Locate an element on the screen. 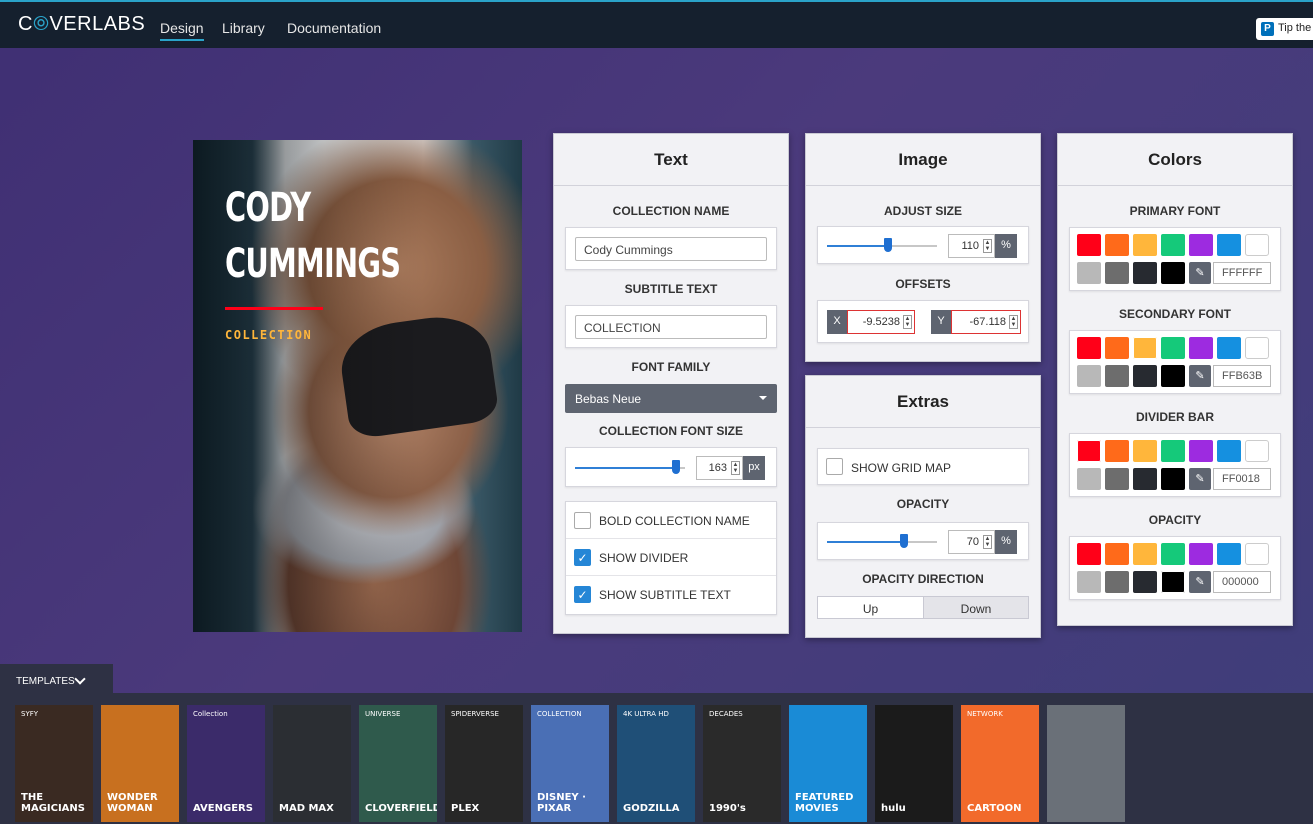 This screenshot has height=824, width=1313. paypal-icon: P is located at coordinates (1267, 29).